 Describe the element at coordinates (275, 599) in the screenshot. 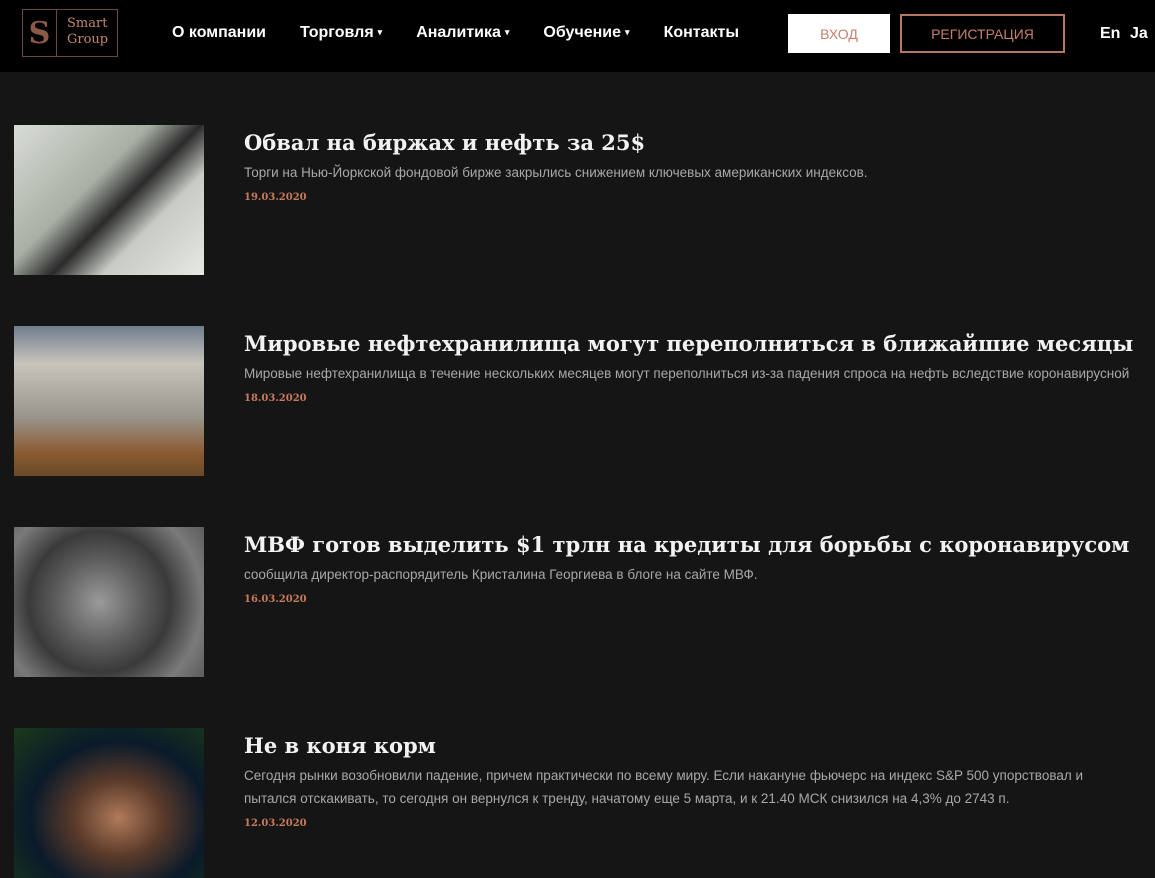

I see `news-date: 16.03.2020` at that location.